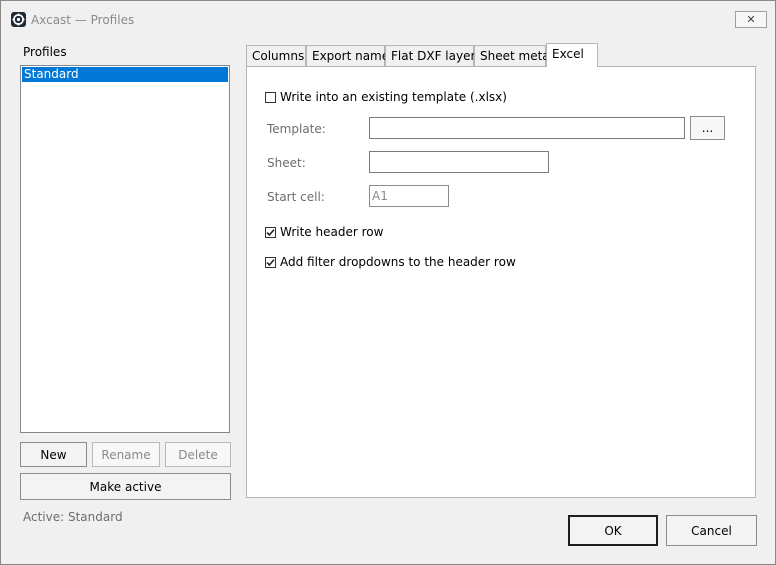 The width and height of the screenshot is (776, 565). I want to click on header-row-checkbox, so click(270, 232).